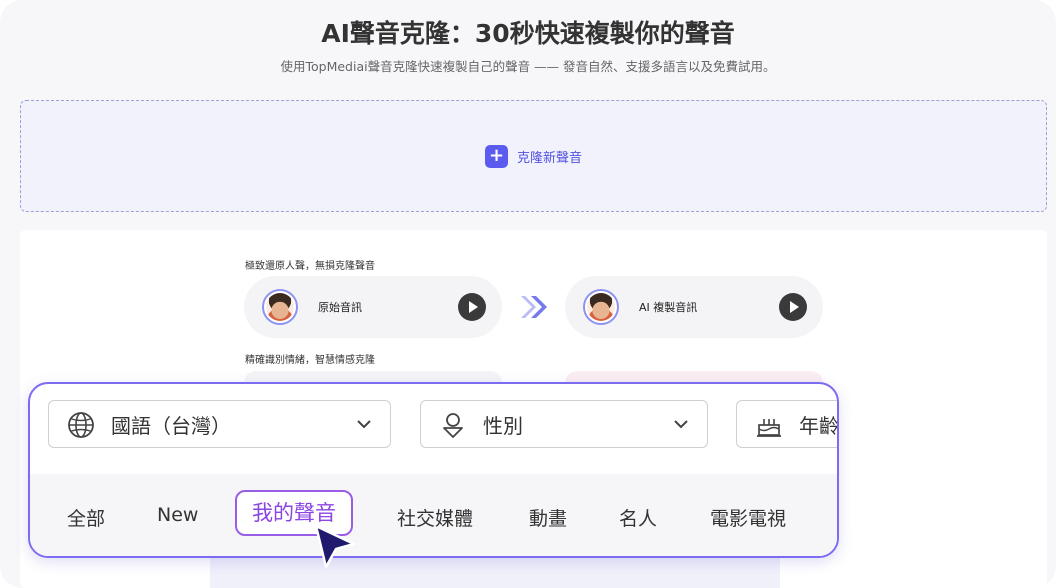  I want to click on gender-select: 性別, so click(564, 424).